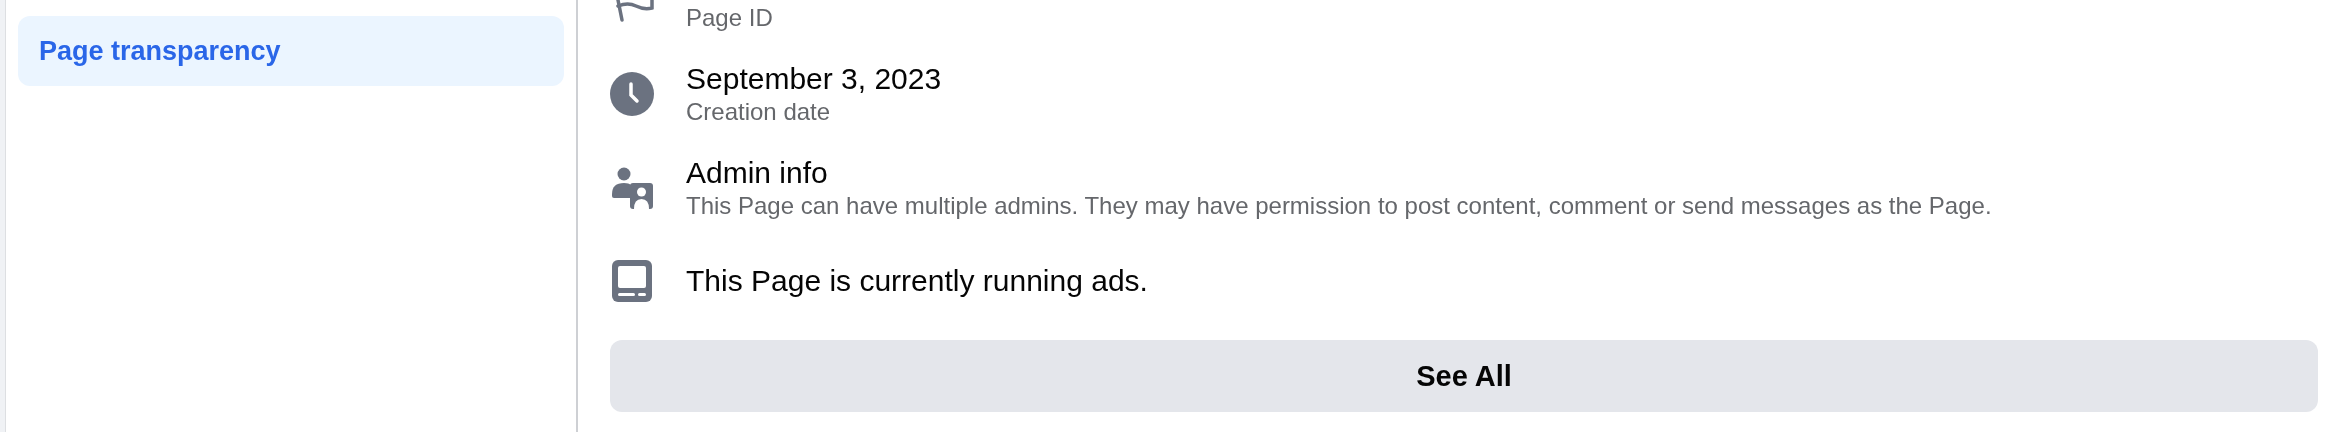 This screenshot has width=2352, height=432. What do you see at coordinates (729, 18) in the screenshot?
I see `detail-subtitle: Page ID` at bounding box center [729, 18].